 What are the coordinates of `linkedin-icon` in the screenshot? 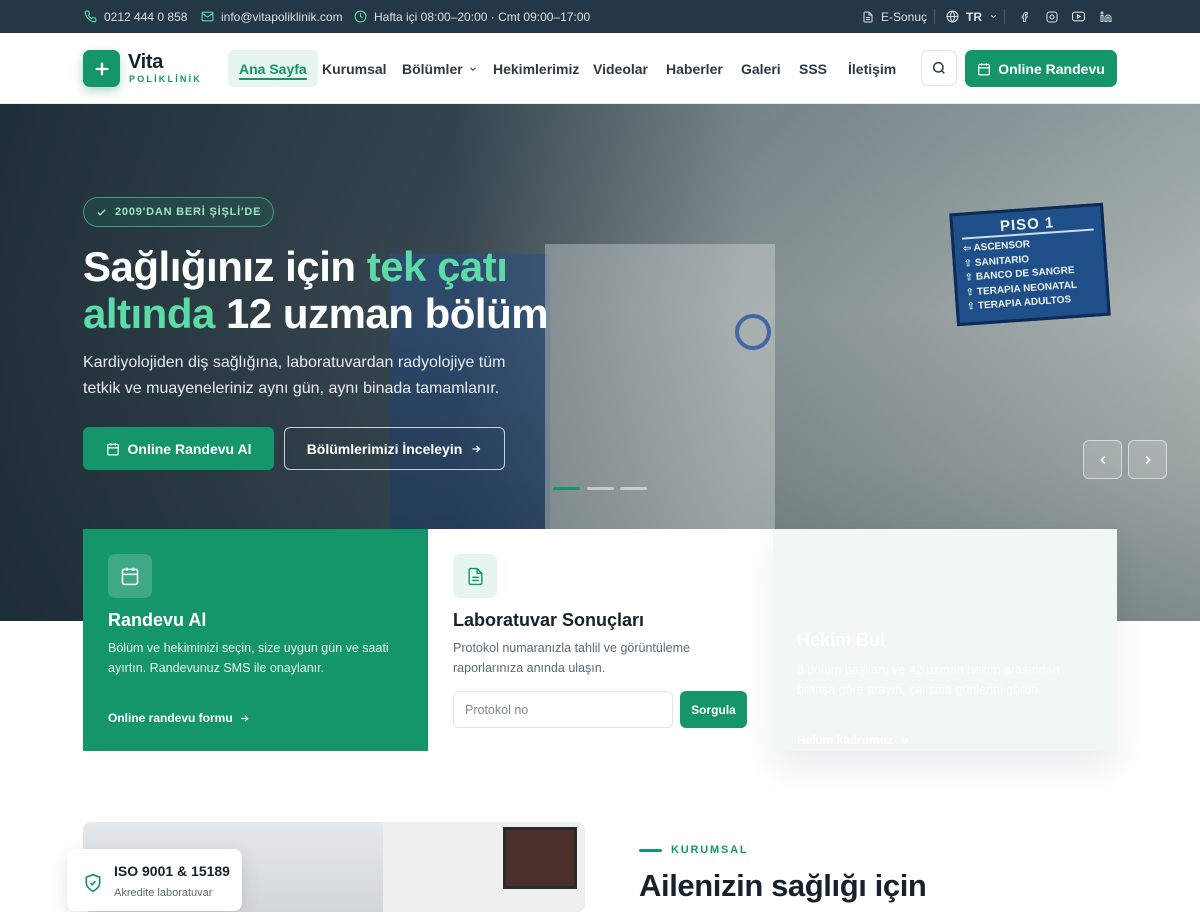 It's located at (1105, 16).